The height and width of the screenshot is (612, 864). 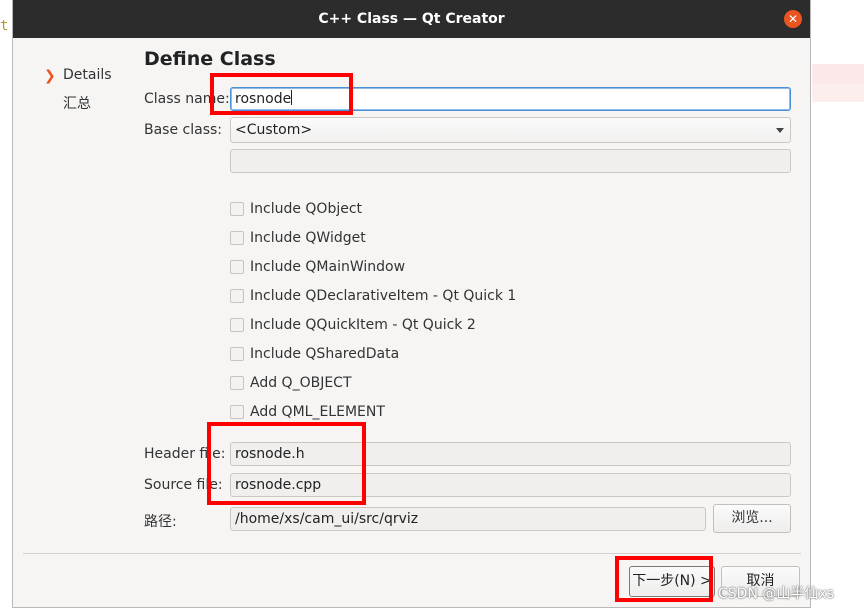 I want to click on checkbox-include-qobject: Include QObject, so click(x=296, y=209).